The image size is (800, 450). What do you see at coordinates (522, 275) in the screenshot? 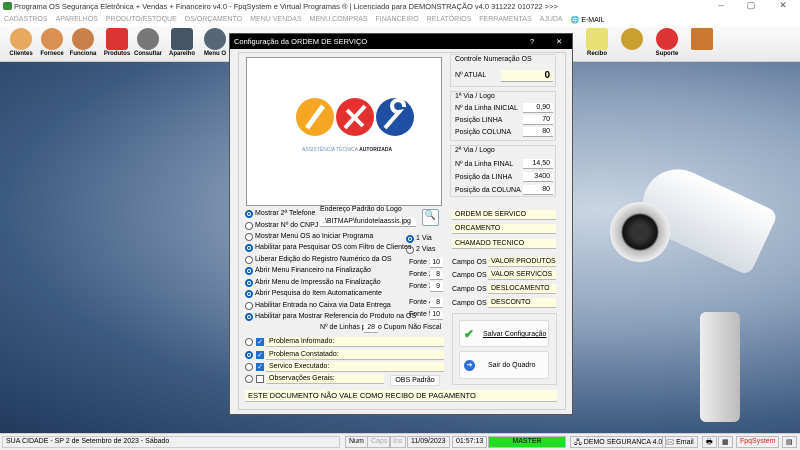
I see `campo-os-2-field: VALOR SERVICOS` at bounding box center [522, 275].